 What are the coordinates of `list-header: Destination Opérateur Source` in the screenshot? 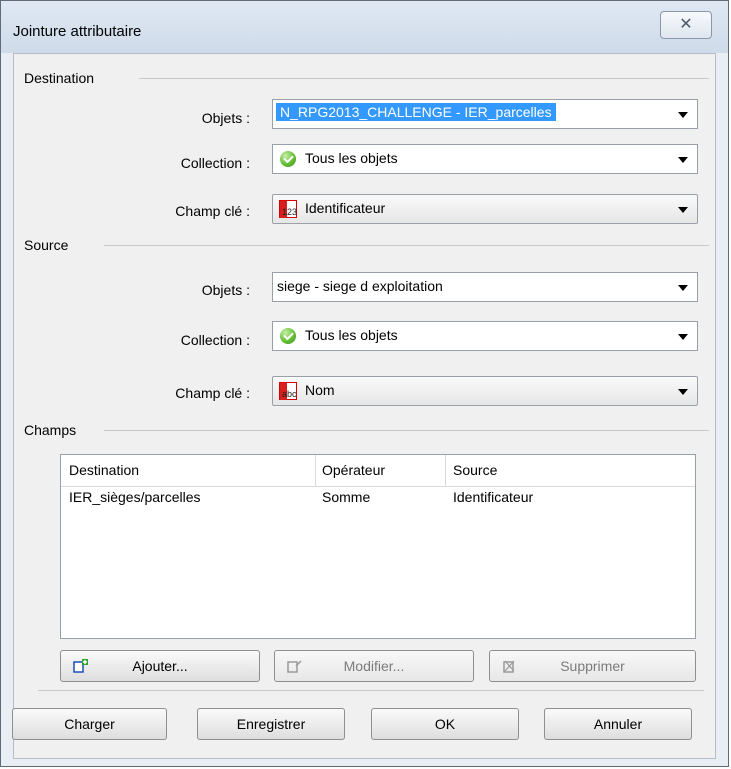 It's located at (378, 471).